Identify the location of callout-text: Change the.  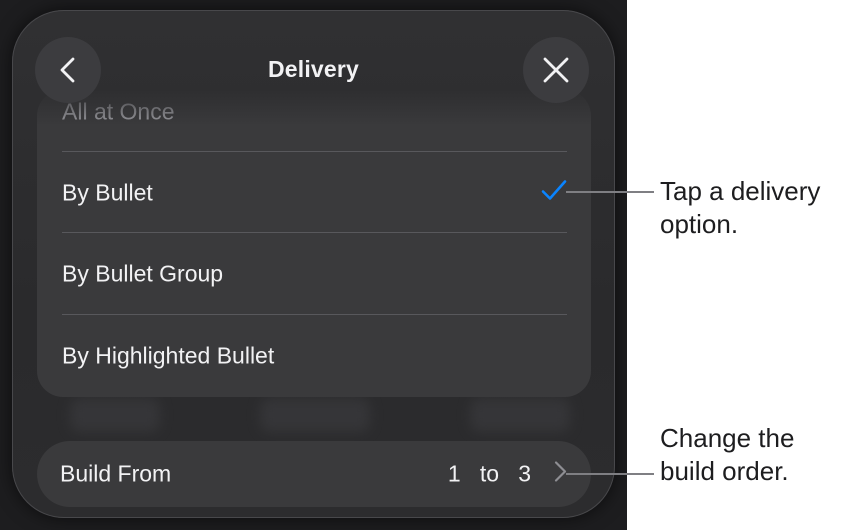
(727, 438).